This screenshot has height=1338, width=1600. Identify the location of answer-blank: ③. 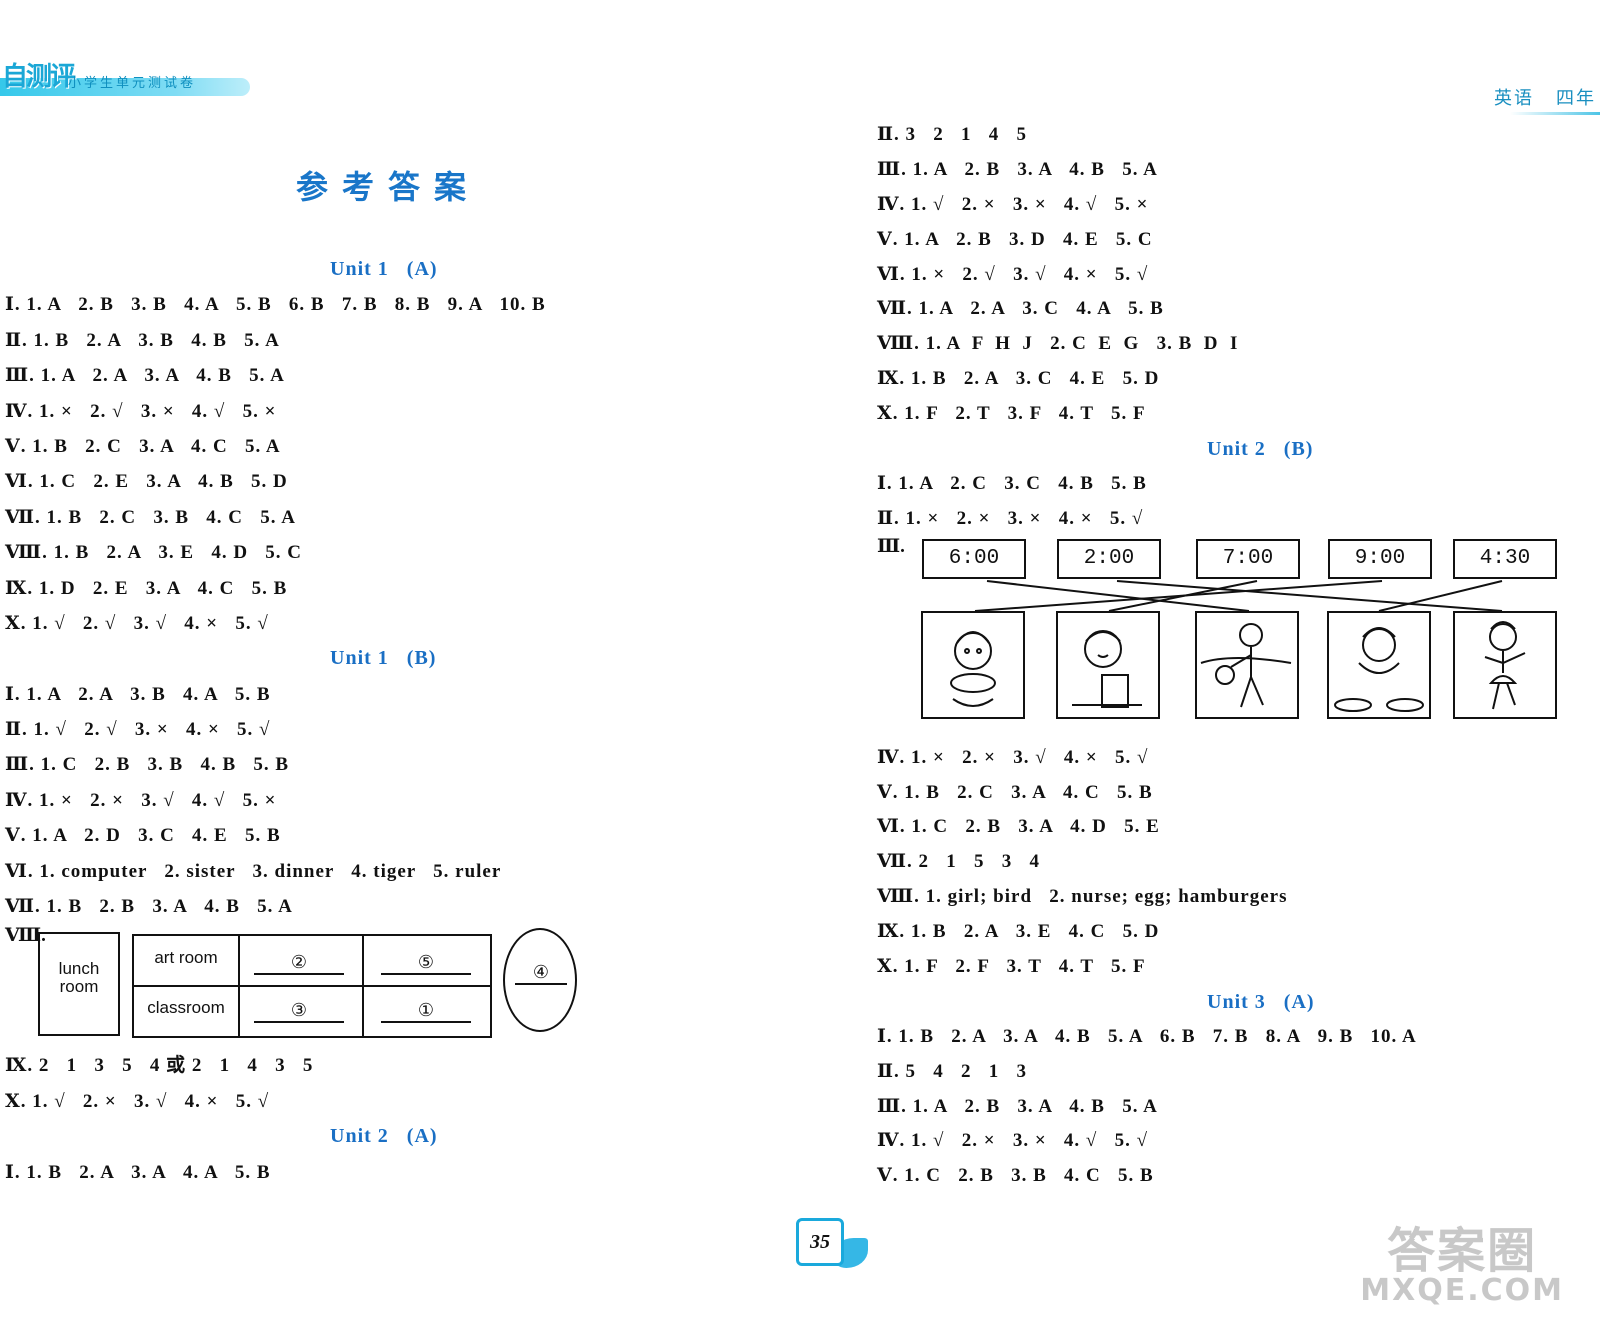
(299, 1012).